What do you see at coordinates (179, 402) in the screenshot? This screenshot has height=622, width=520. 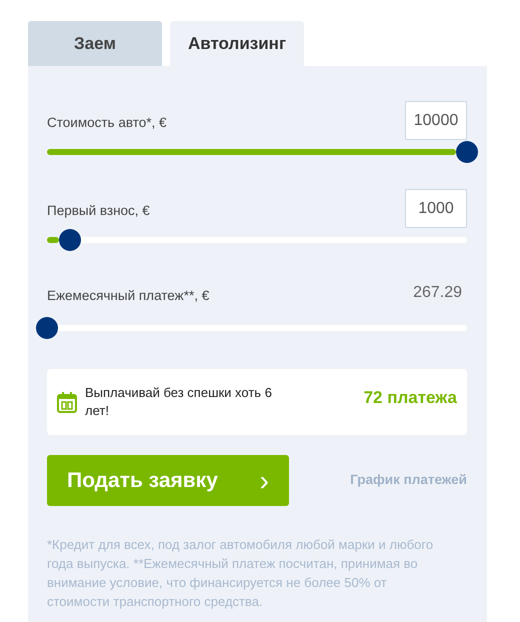 I see `info-text: Выплачивай без спешки хоть 6 лет!` at bounding box center [179, 402].